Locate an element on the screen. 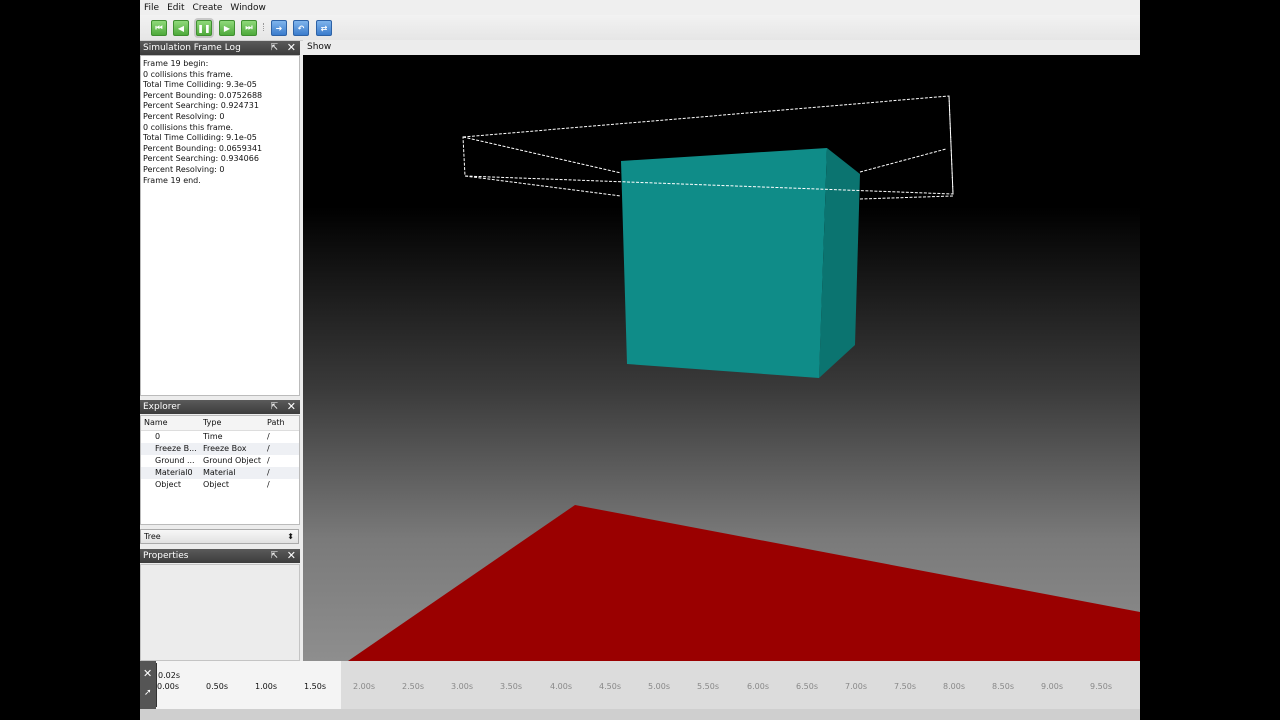  current-time-label: 0.02s is located at coordinates (169, 675).